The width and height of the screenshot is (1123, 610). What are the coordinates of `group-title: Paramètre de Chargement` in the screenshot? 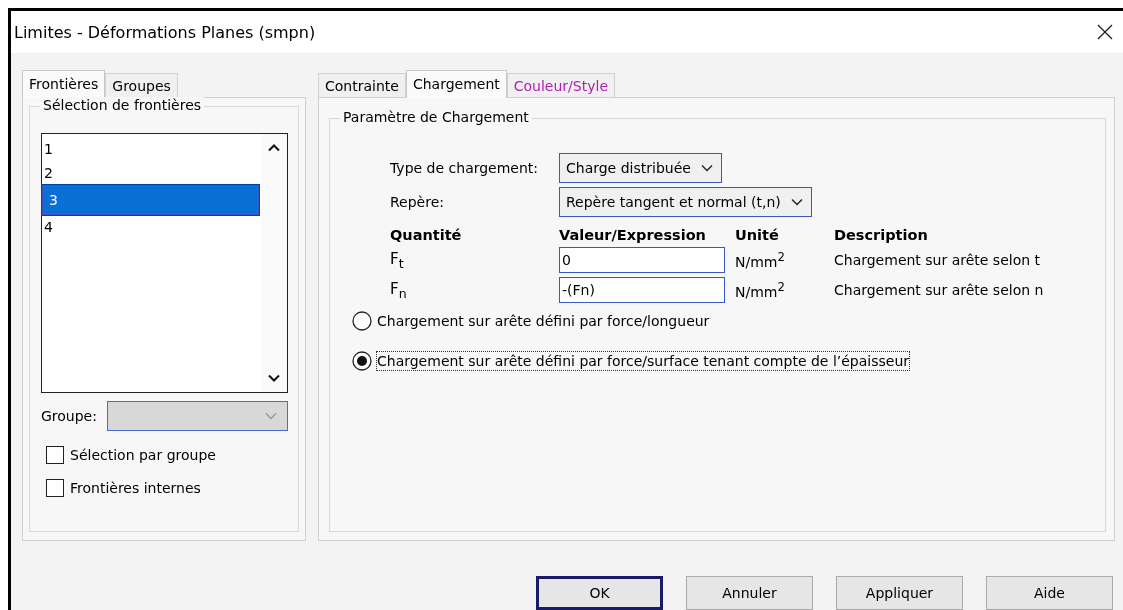 It's located at (436, 117).